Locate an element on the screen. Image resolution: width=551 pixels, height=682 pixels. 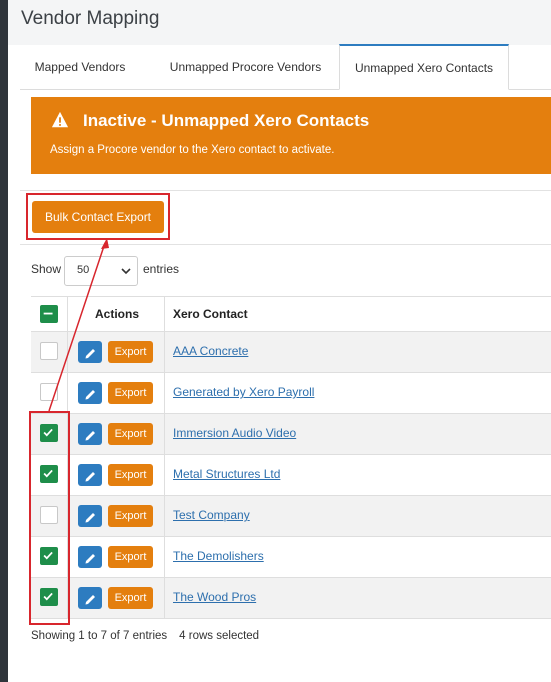
tab-unmapped-procore-vendors: Unmapped Procore Vendors is located at coordinates (245, 67).